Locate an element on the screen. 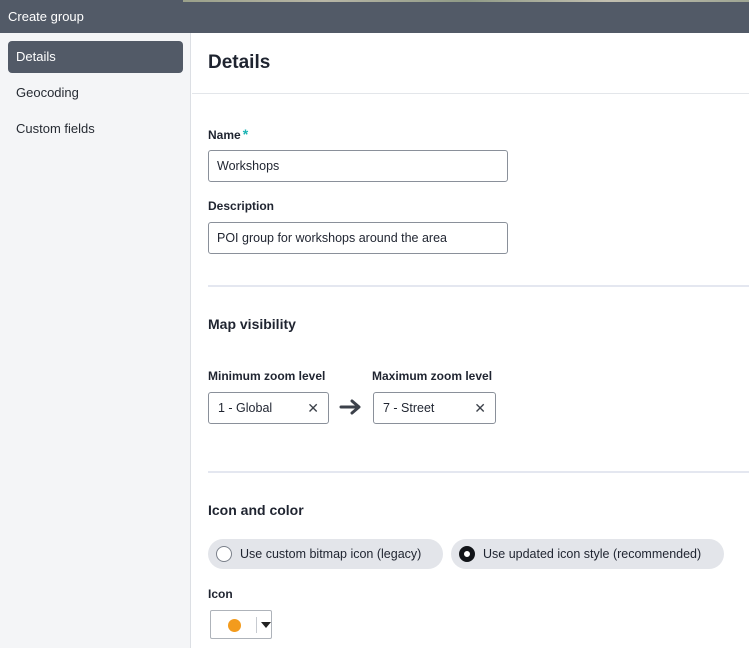  radio-legacy-bitmap: Use custom bitmap icon (legacy) is located at coordinates (325, 554).